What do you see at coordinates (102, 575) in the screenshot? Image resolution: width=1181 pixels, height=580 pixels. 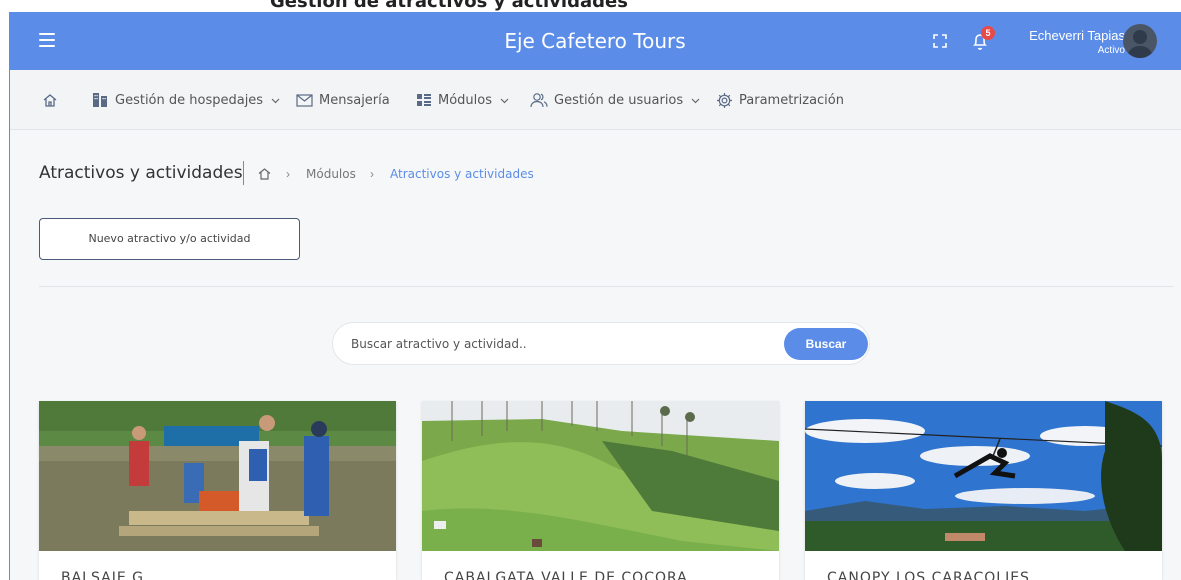 I see `card-title: BALSAJE G` at bounding box center [102, 575].